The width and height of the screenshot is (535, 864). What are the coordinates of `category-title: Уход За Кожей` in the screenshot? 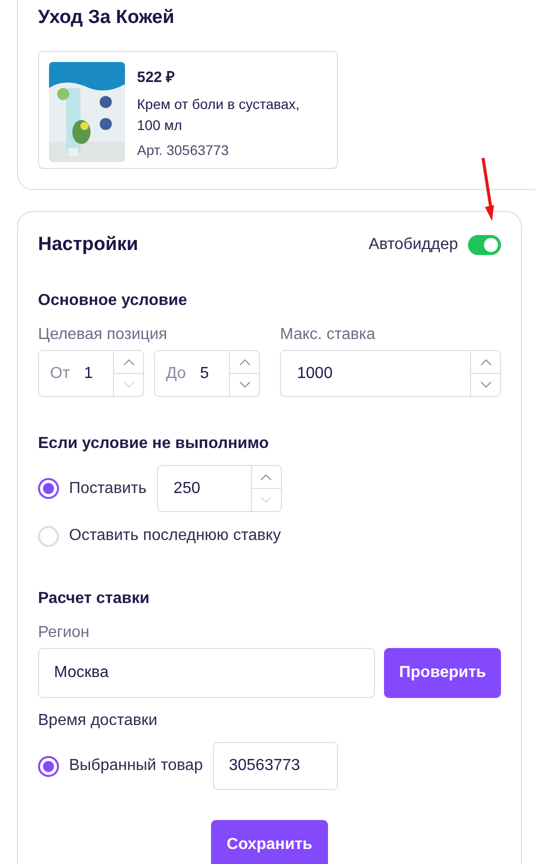 It's located at (107, 18).